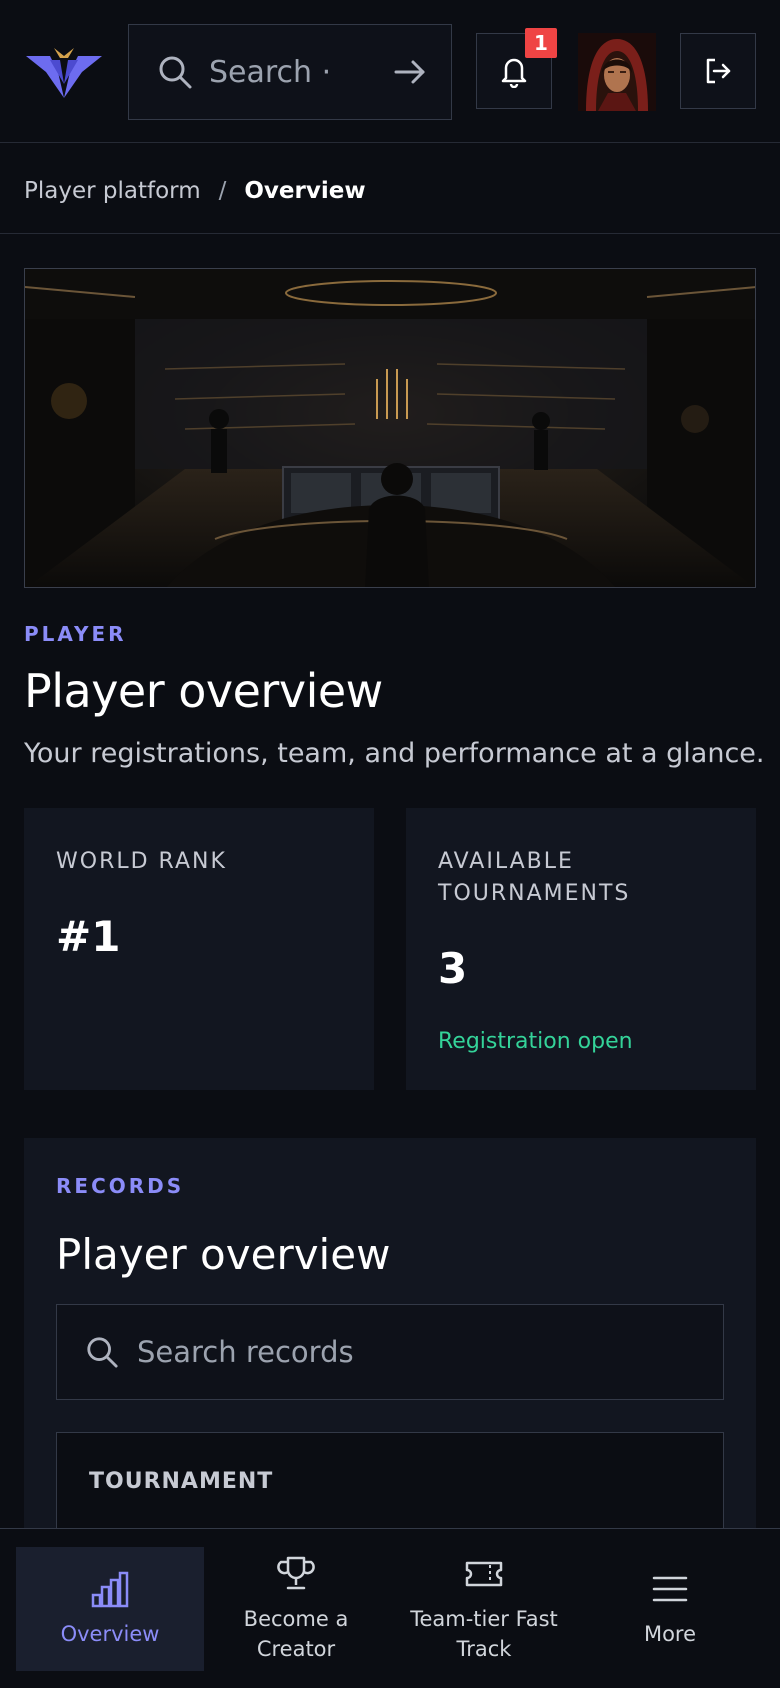  What do you see at coordinates (296, 1634) in the screenshot?
I see `nav-label: Become a Creator` at bounding box center [296, 1634].